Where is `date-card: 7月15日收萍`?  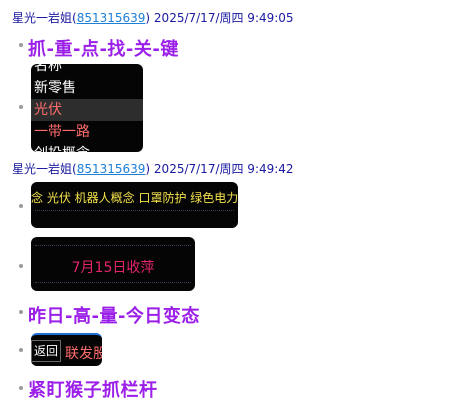 date-card: 7月15日收萍 is located at coordinates (113, 264).